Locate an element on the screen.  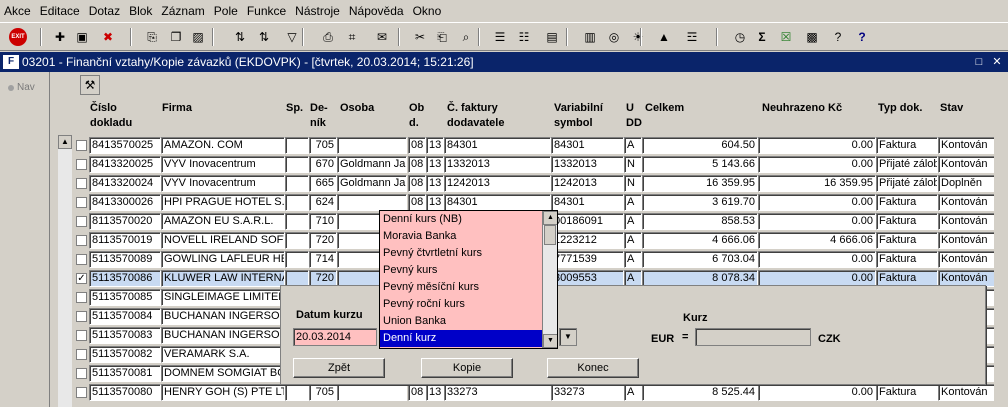
cell-cislo-faktury: 84301 is located at coordinates (497, 145).